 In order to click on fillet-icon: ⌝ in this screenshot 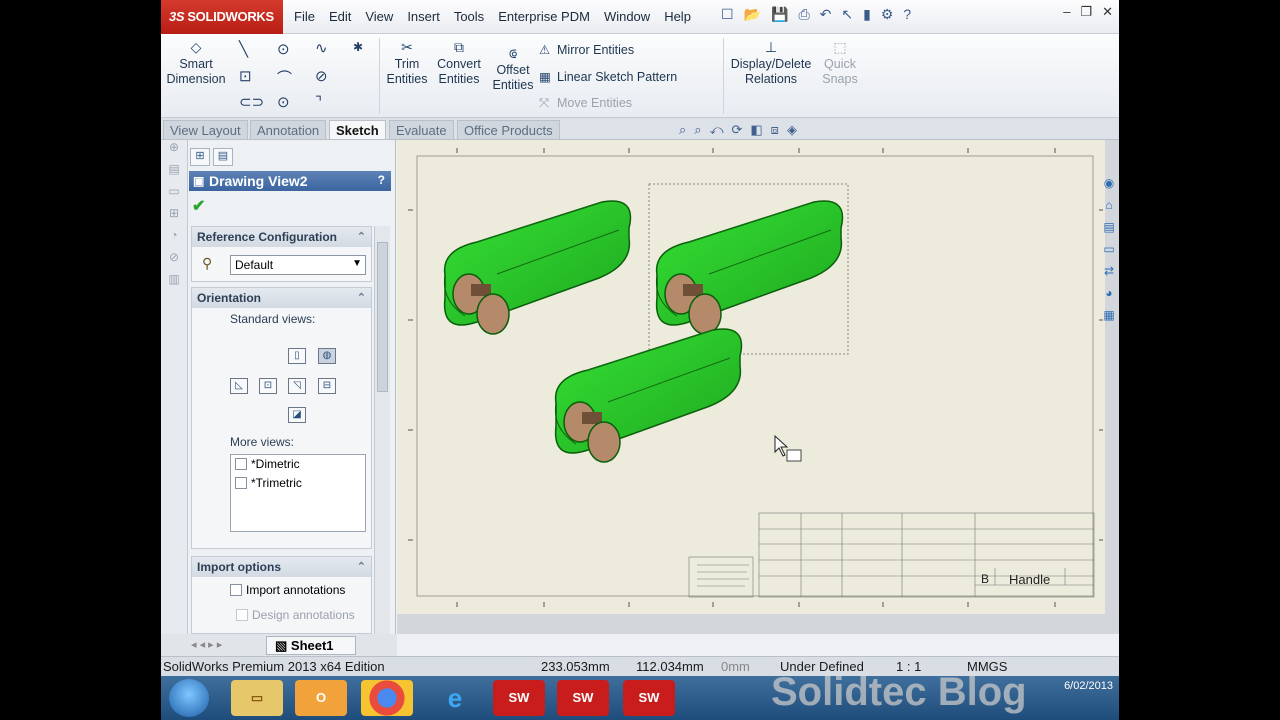, I will do `click(318, 102)`.